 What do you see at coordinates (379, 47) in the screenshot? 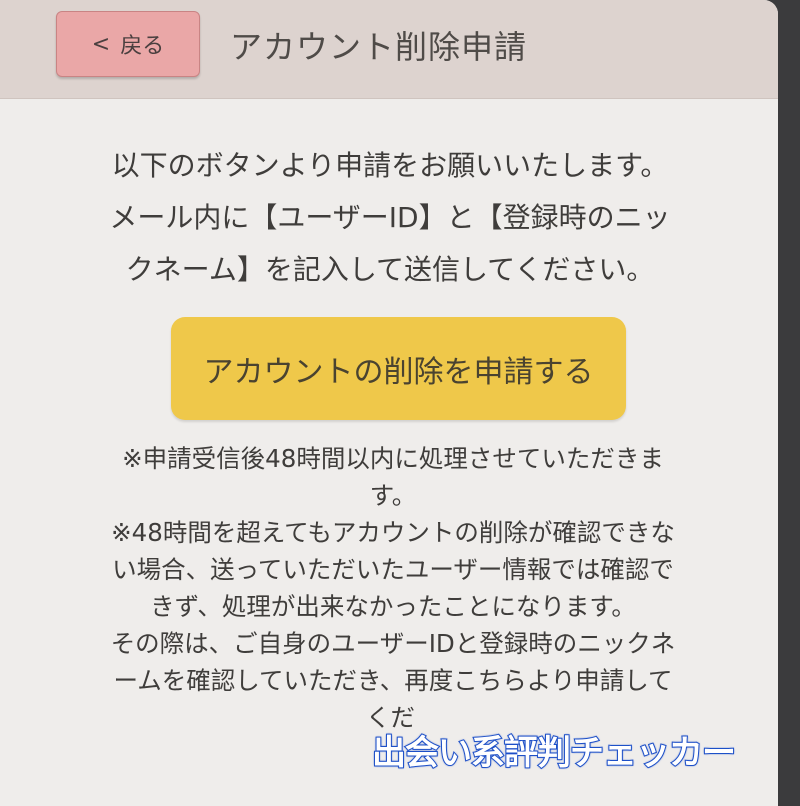
I see `page-title: アカウント削除申請` at bounding box center [379, 47].